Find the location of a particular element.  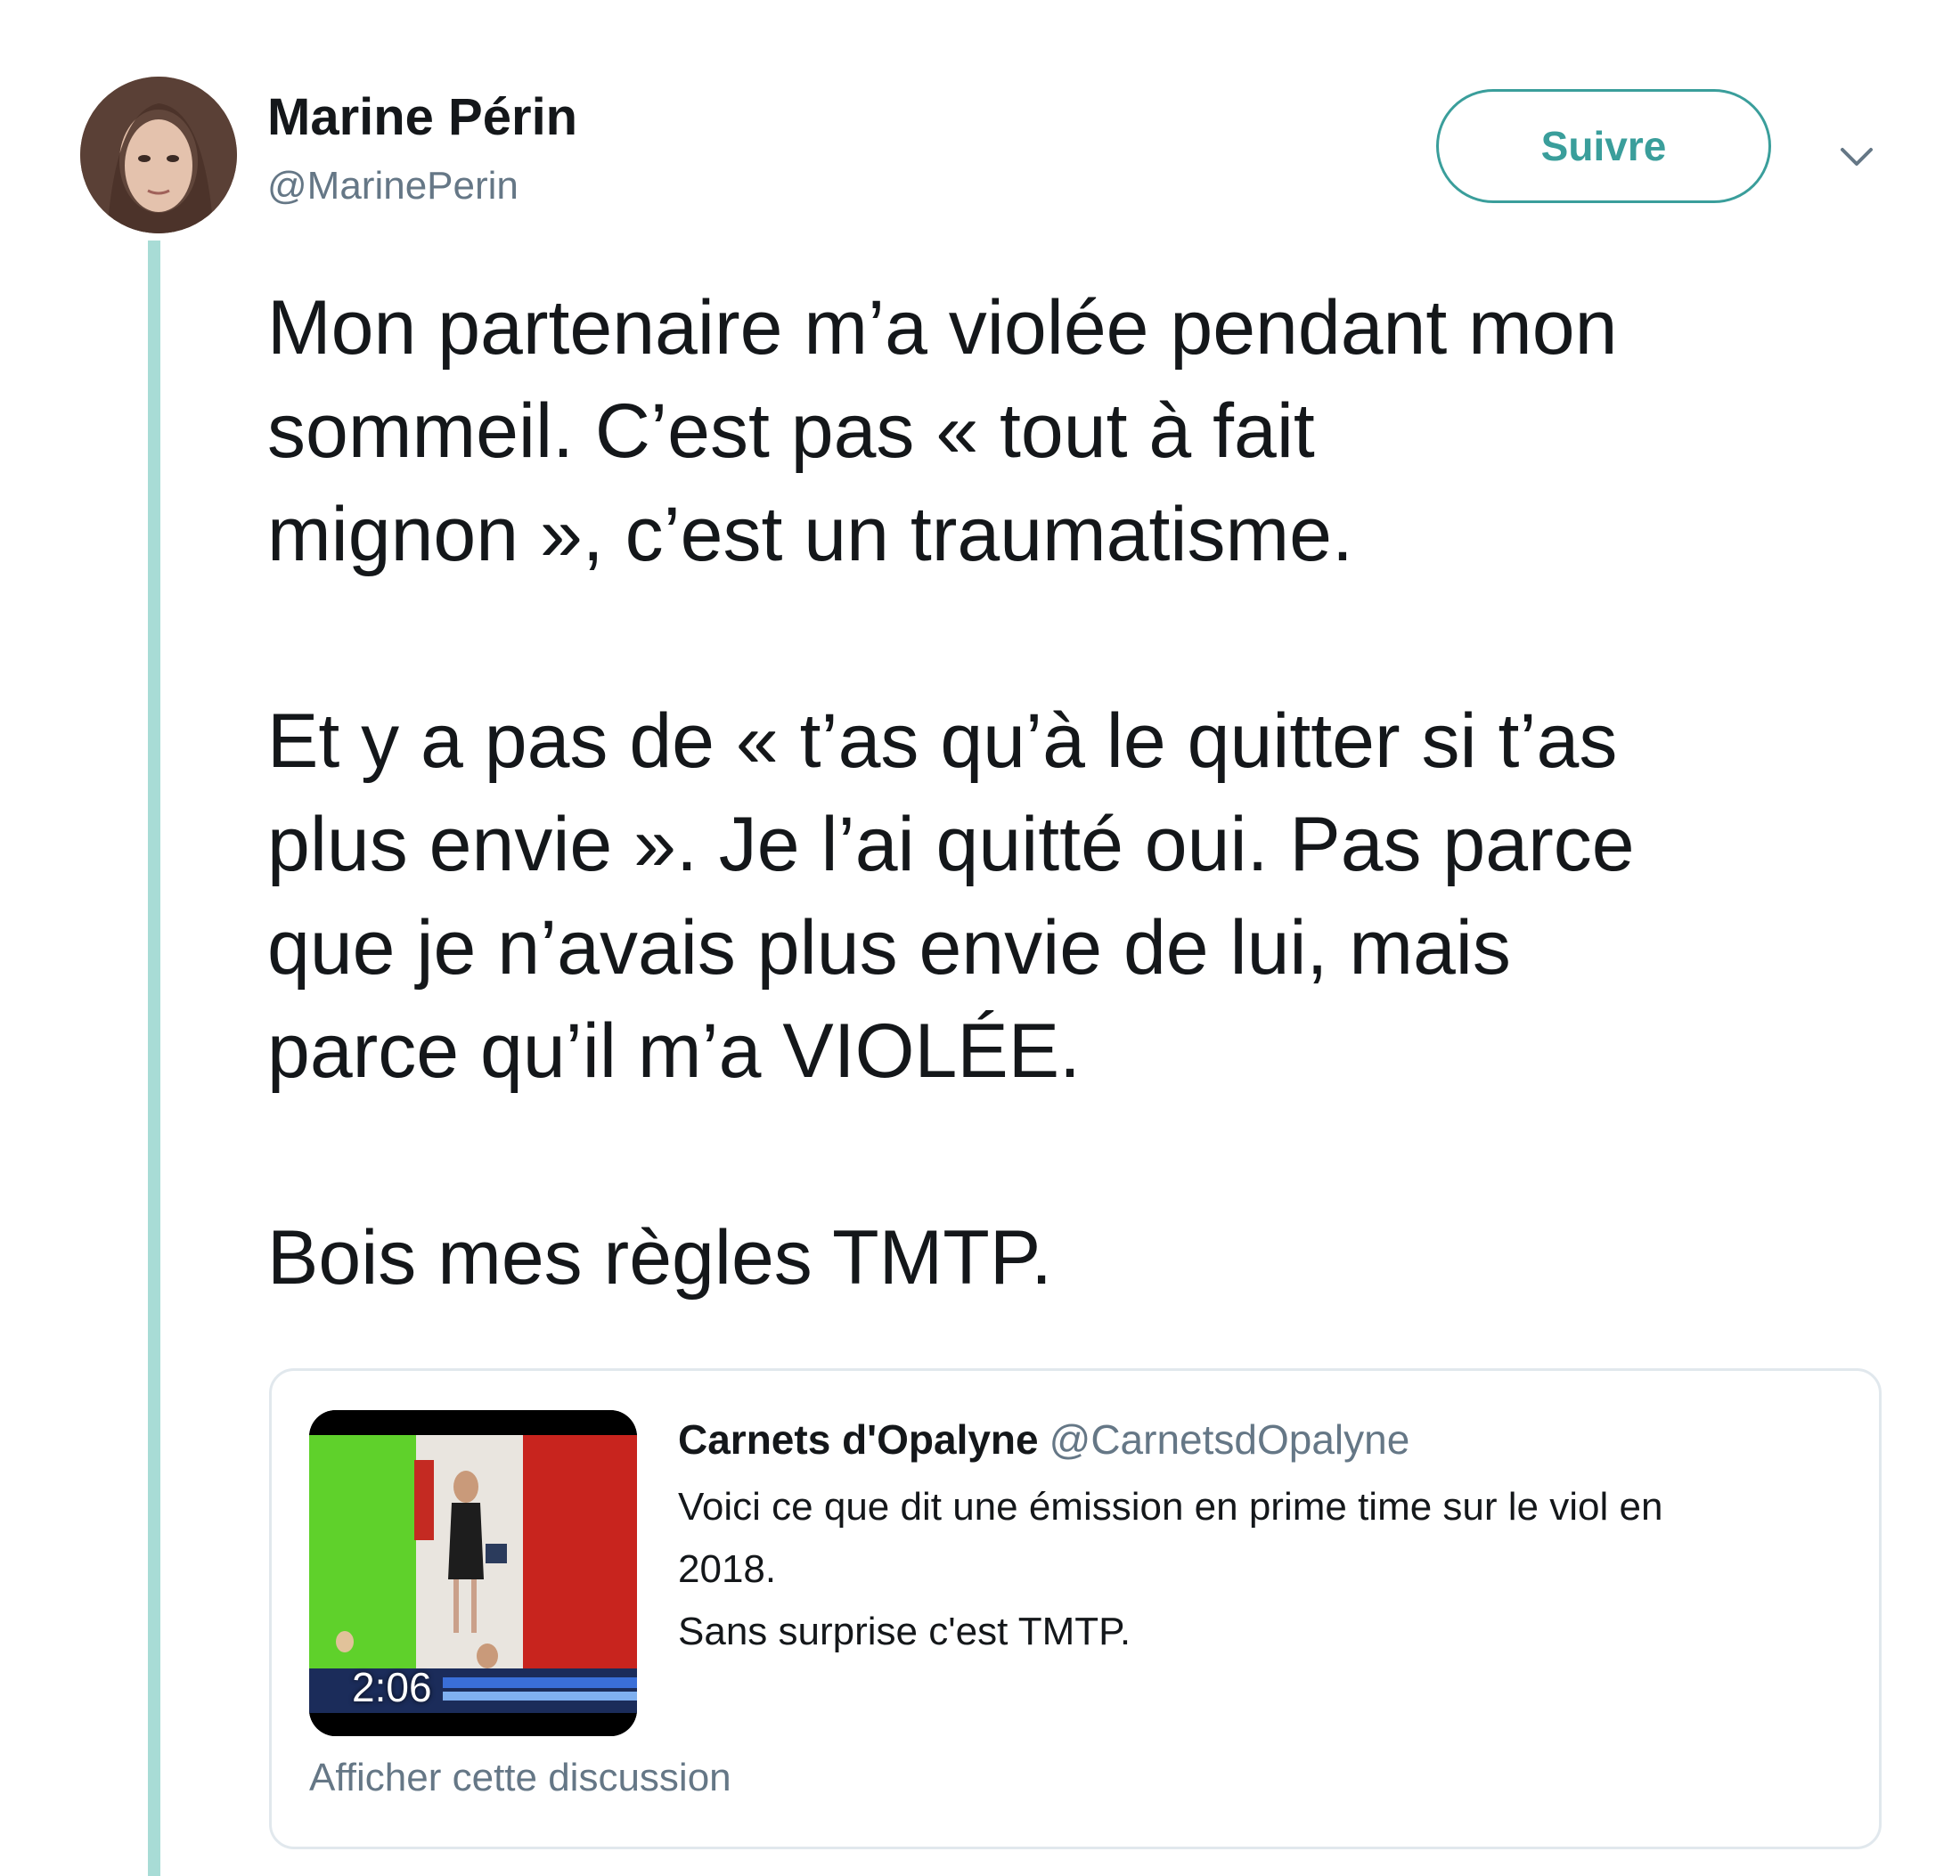

quoted-author-name: Carnets d'Opalyne is located at coordinates (858, 1439).